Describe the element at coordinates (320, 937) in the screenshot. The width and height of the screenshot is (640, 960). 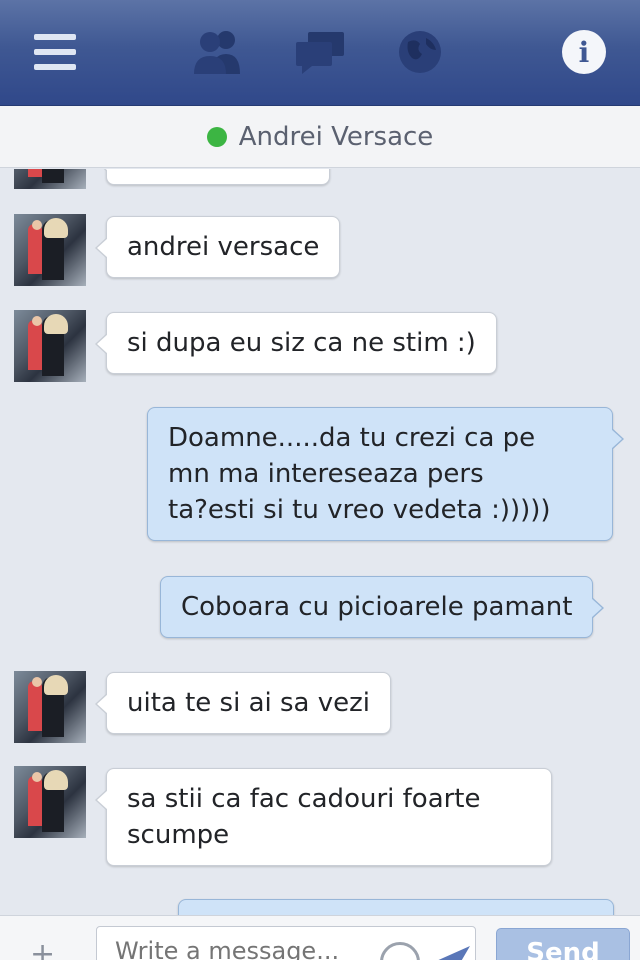
I see `message-composer: + Send` at that location.